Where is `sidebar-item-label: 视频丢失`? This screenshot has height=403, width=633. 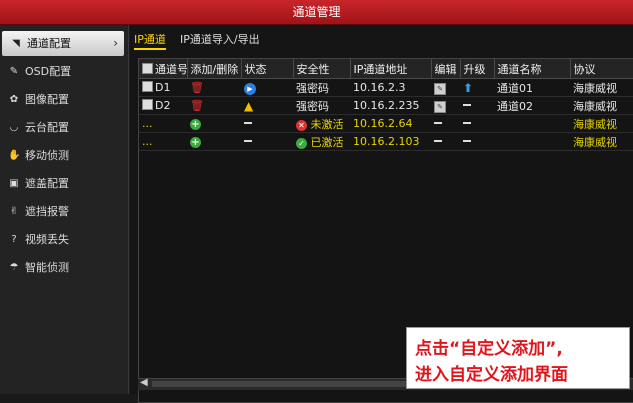 sidebar-item-label: 视频丢失 is located at coordinates (47, 239).